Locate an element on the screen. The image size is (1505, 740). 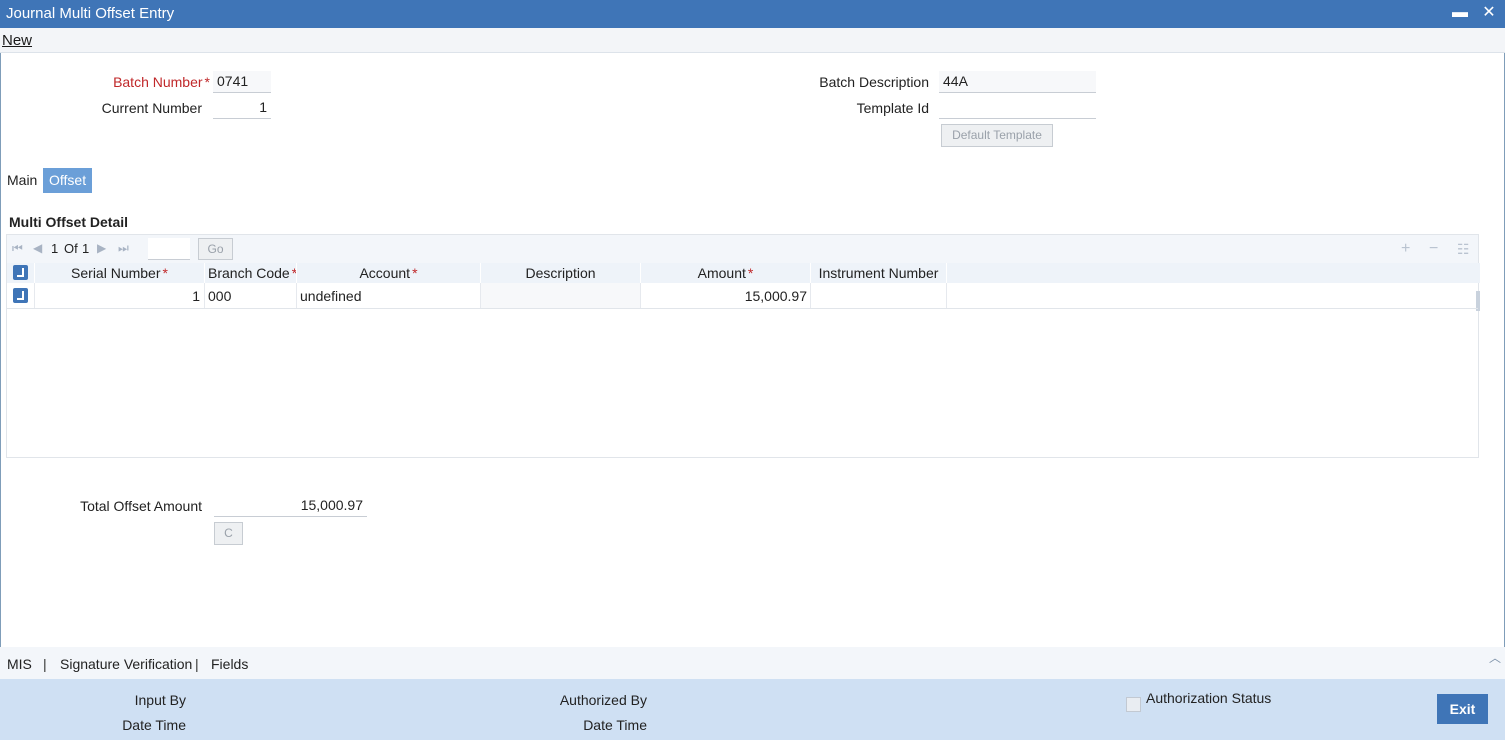
cell-instrument-number is located at coordinates (879, 295).